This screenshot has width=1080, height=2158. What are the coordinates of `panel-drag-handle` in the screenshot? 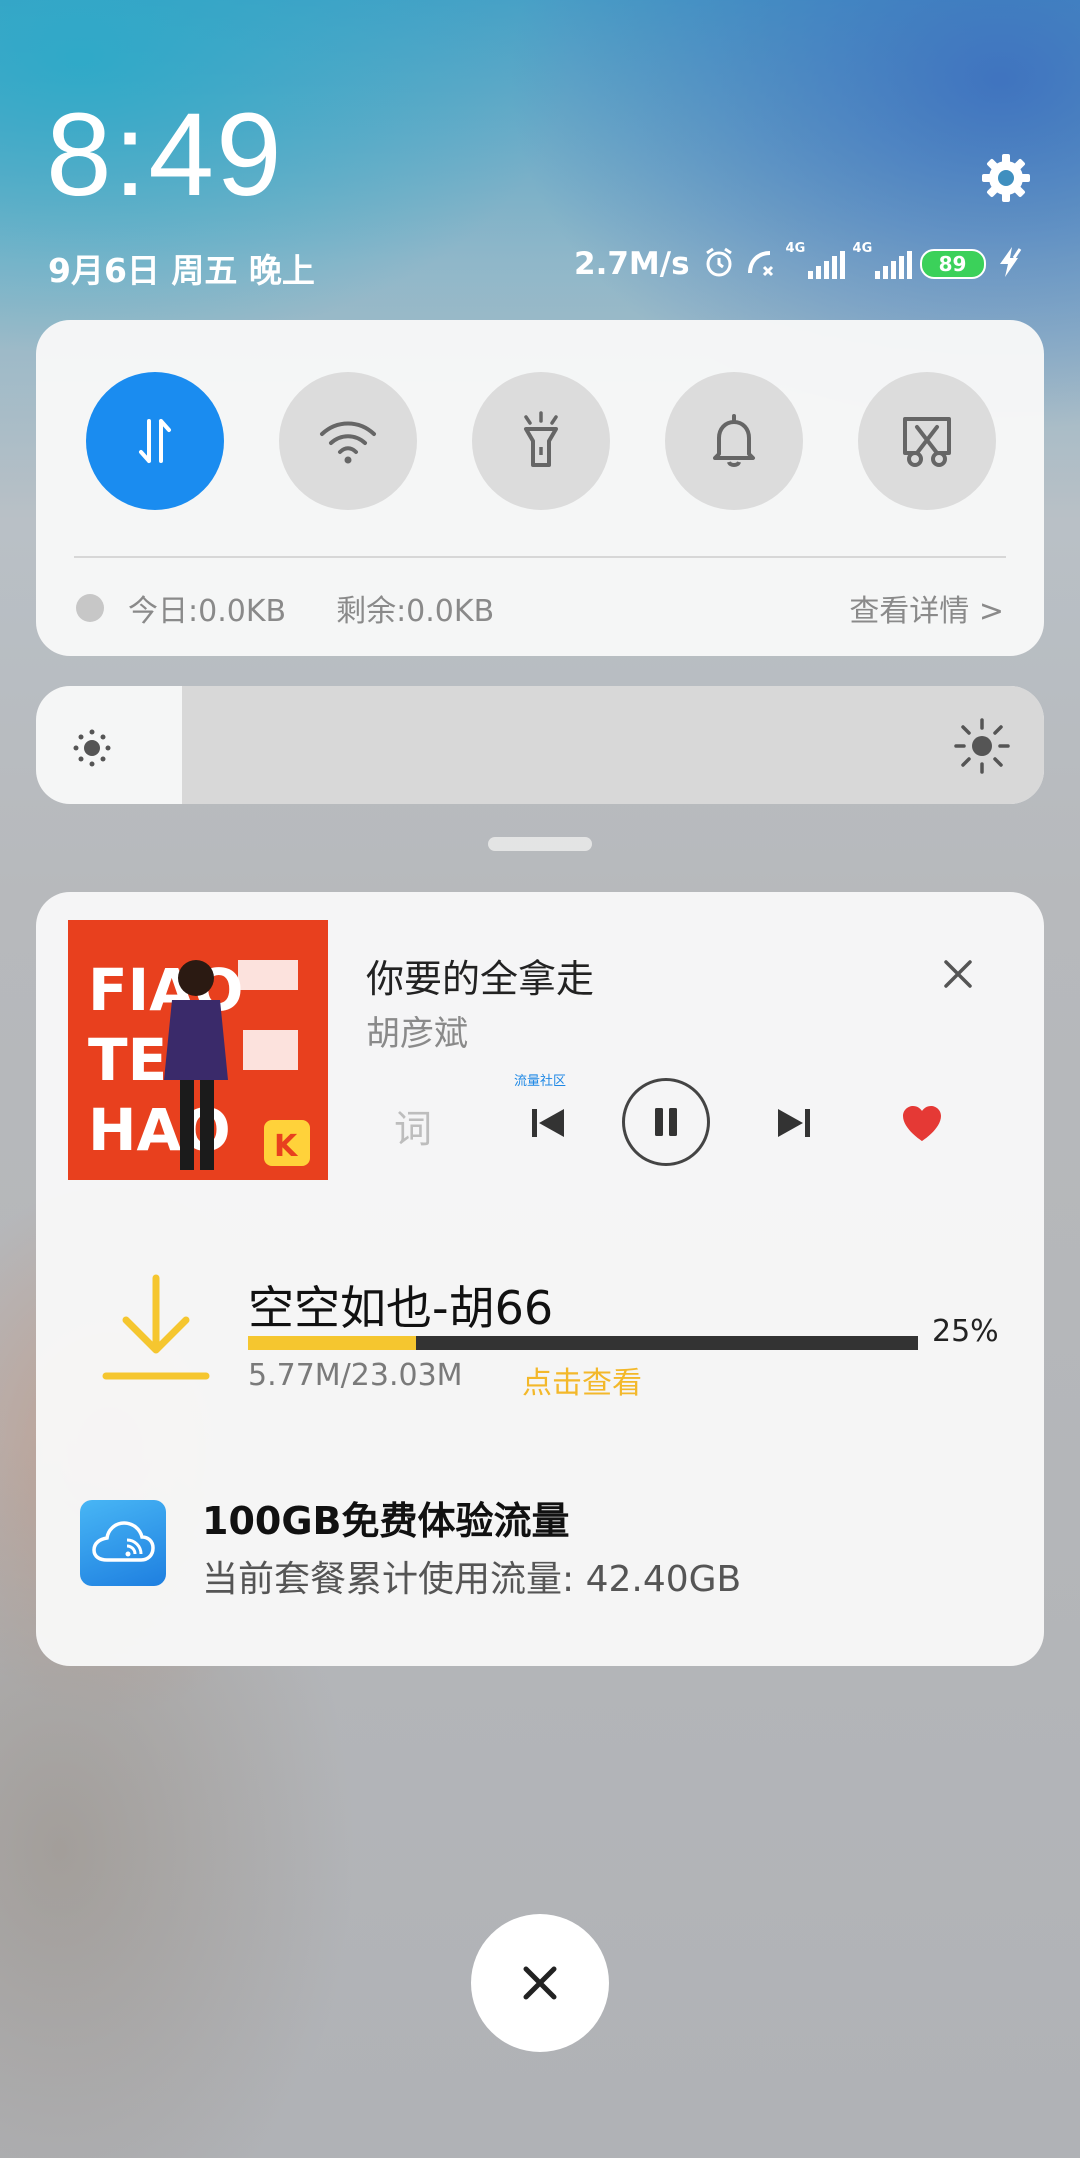 It's located at (540, 844).